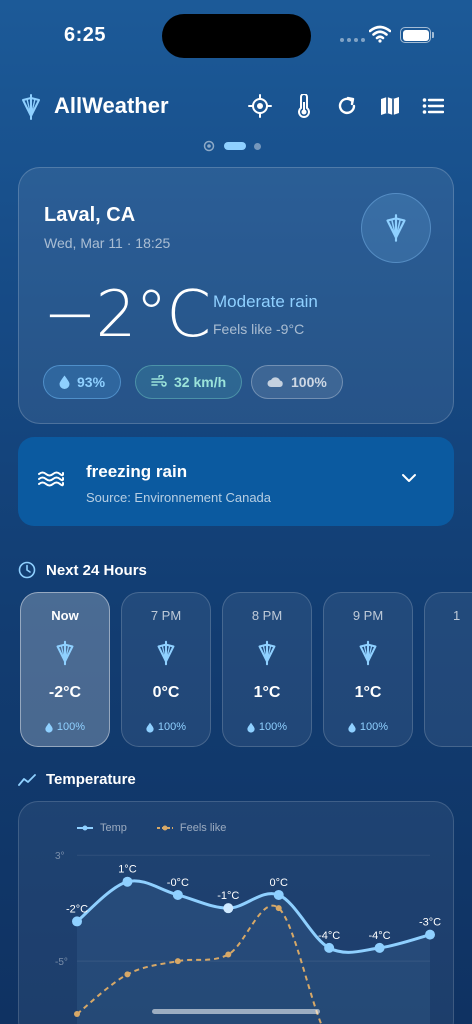  What do you see at coordinates (111, 105) in the screenshot?
I see `app-title: AllWeather` at bounding box center [111, 105].